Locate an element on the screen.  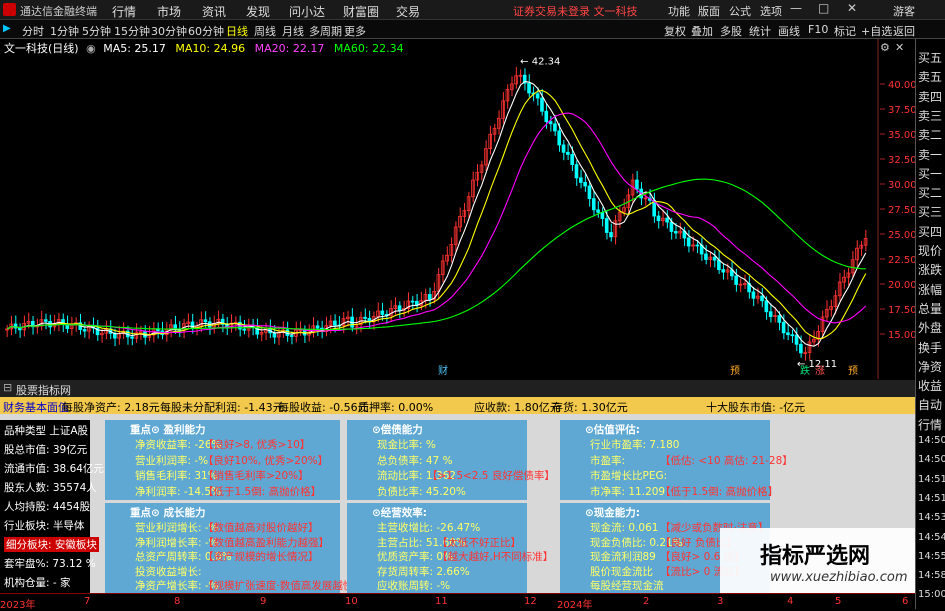
receivables: 应收款: 1.80亿元 is located at coordinates (517, 407).